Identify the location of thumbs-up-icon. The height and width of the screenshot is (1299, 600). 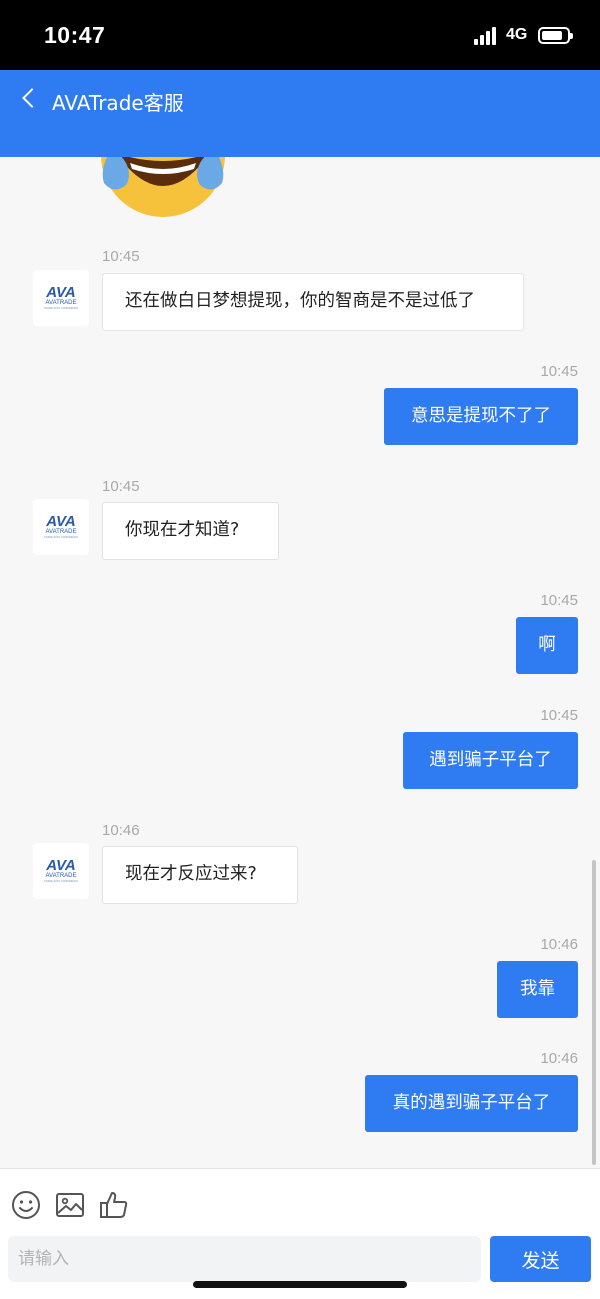
(114, 1205).